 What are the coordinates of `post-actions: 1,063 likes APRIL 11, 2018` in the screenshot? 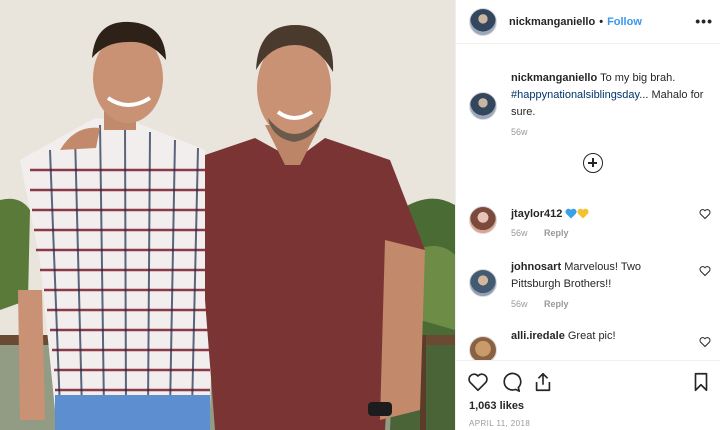 It's located at (588, 395).